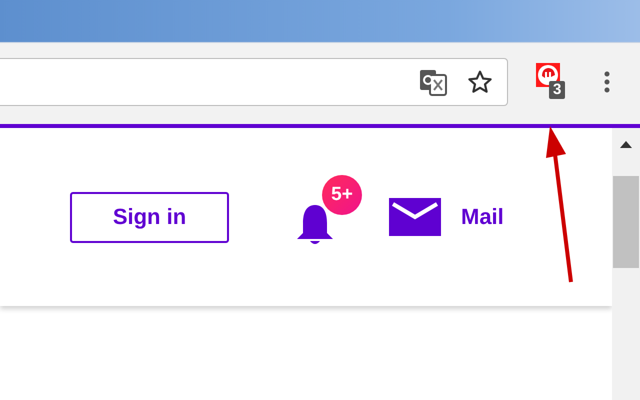 This screenshot has width=640, height=400. What do you see at coordinates (315, 225) in the screenshot?
I see `bell-icon` at bounding box center [315, 225].